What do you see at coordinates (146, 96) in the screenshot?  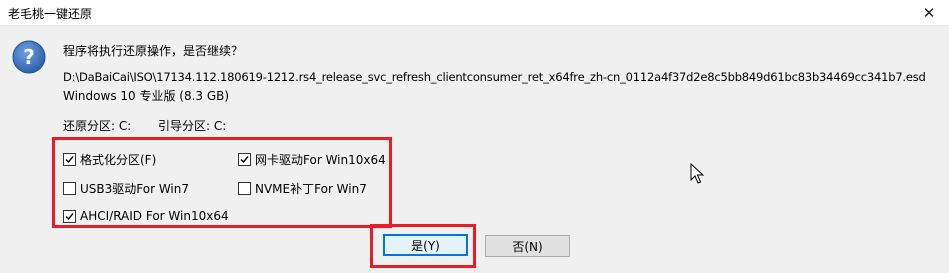 I see `image-info: Windows 10 专业版 (8.3 GB)` at bounding box center [146, 96].